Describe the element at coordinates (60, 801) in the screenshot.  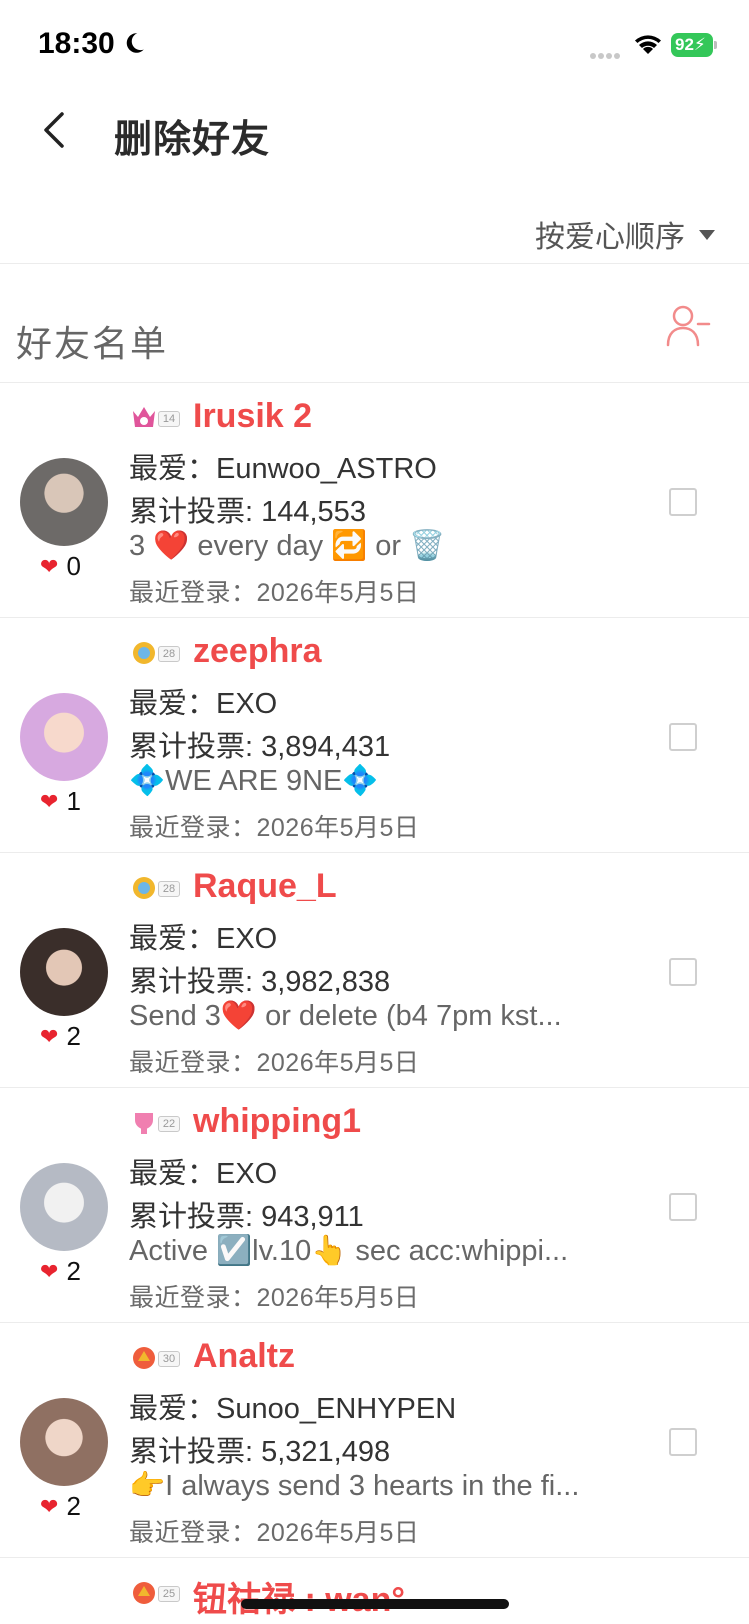
I see `heart-count: ❤ 1` at that location.